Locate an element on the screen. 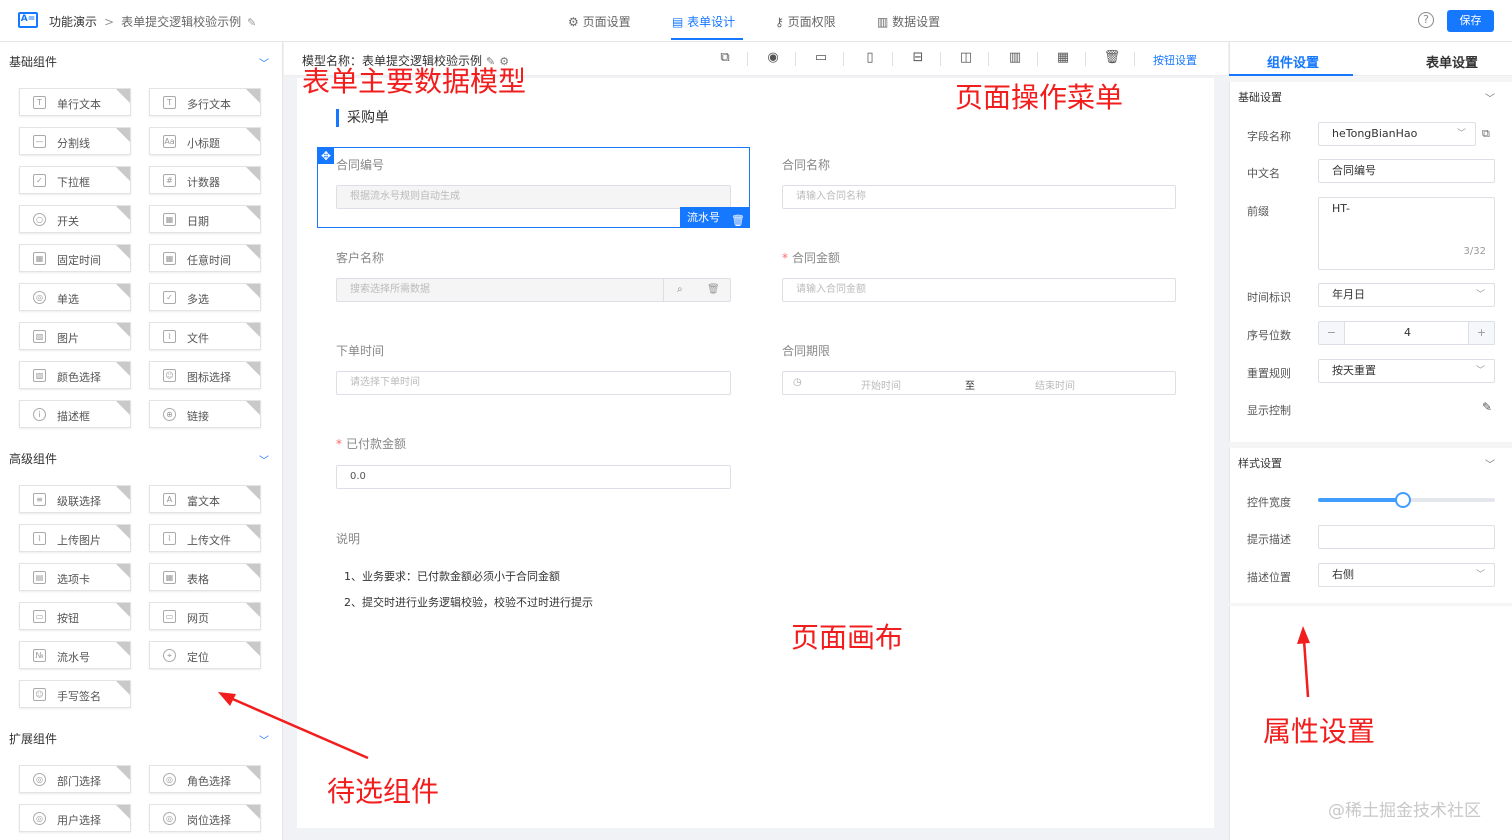 The image size is (1512, 840). watermark: @稀土掘金技术社区 is located at coordinates (1404, 811).